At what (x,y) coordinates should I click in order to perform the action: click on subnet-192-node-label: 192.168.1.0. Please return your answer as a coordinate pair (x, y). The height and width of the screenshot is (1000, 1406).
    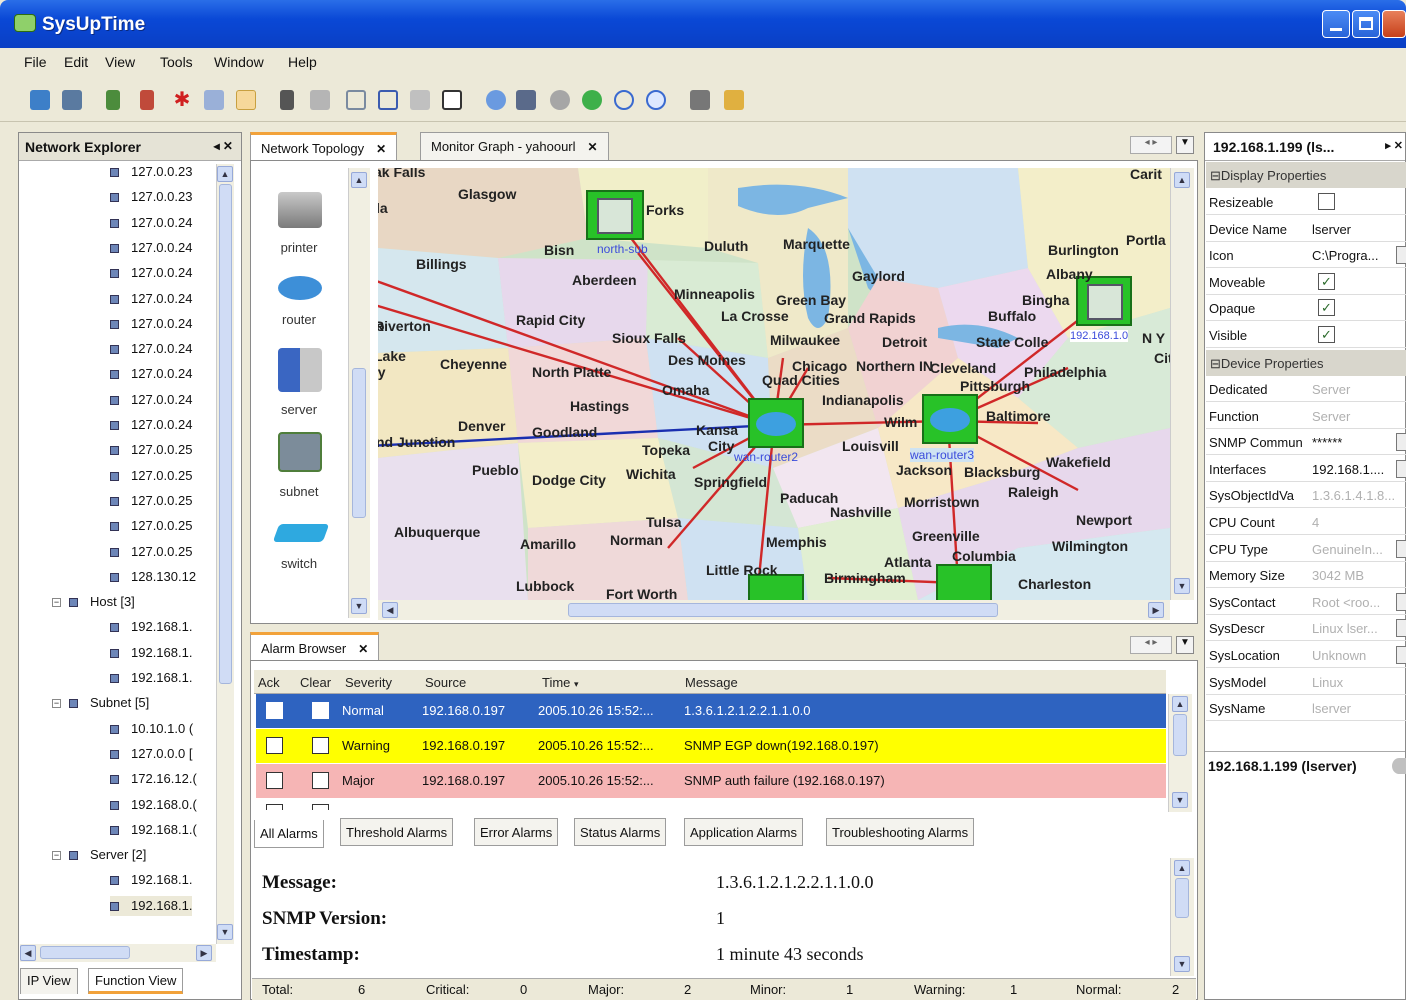
    Looking at the image, I should click on (1099, 336).